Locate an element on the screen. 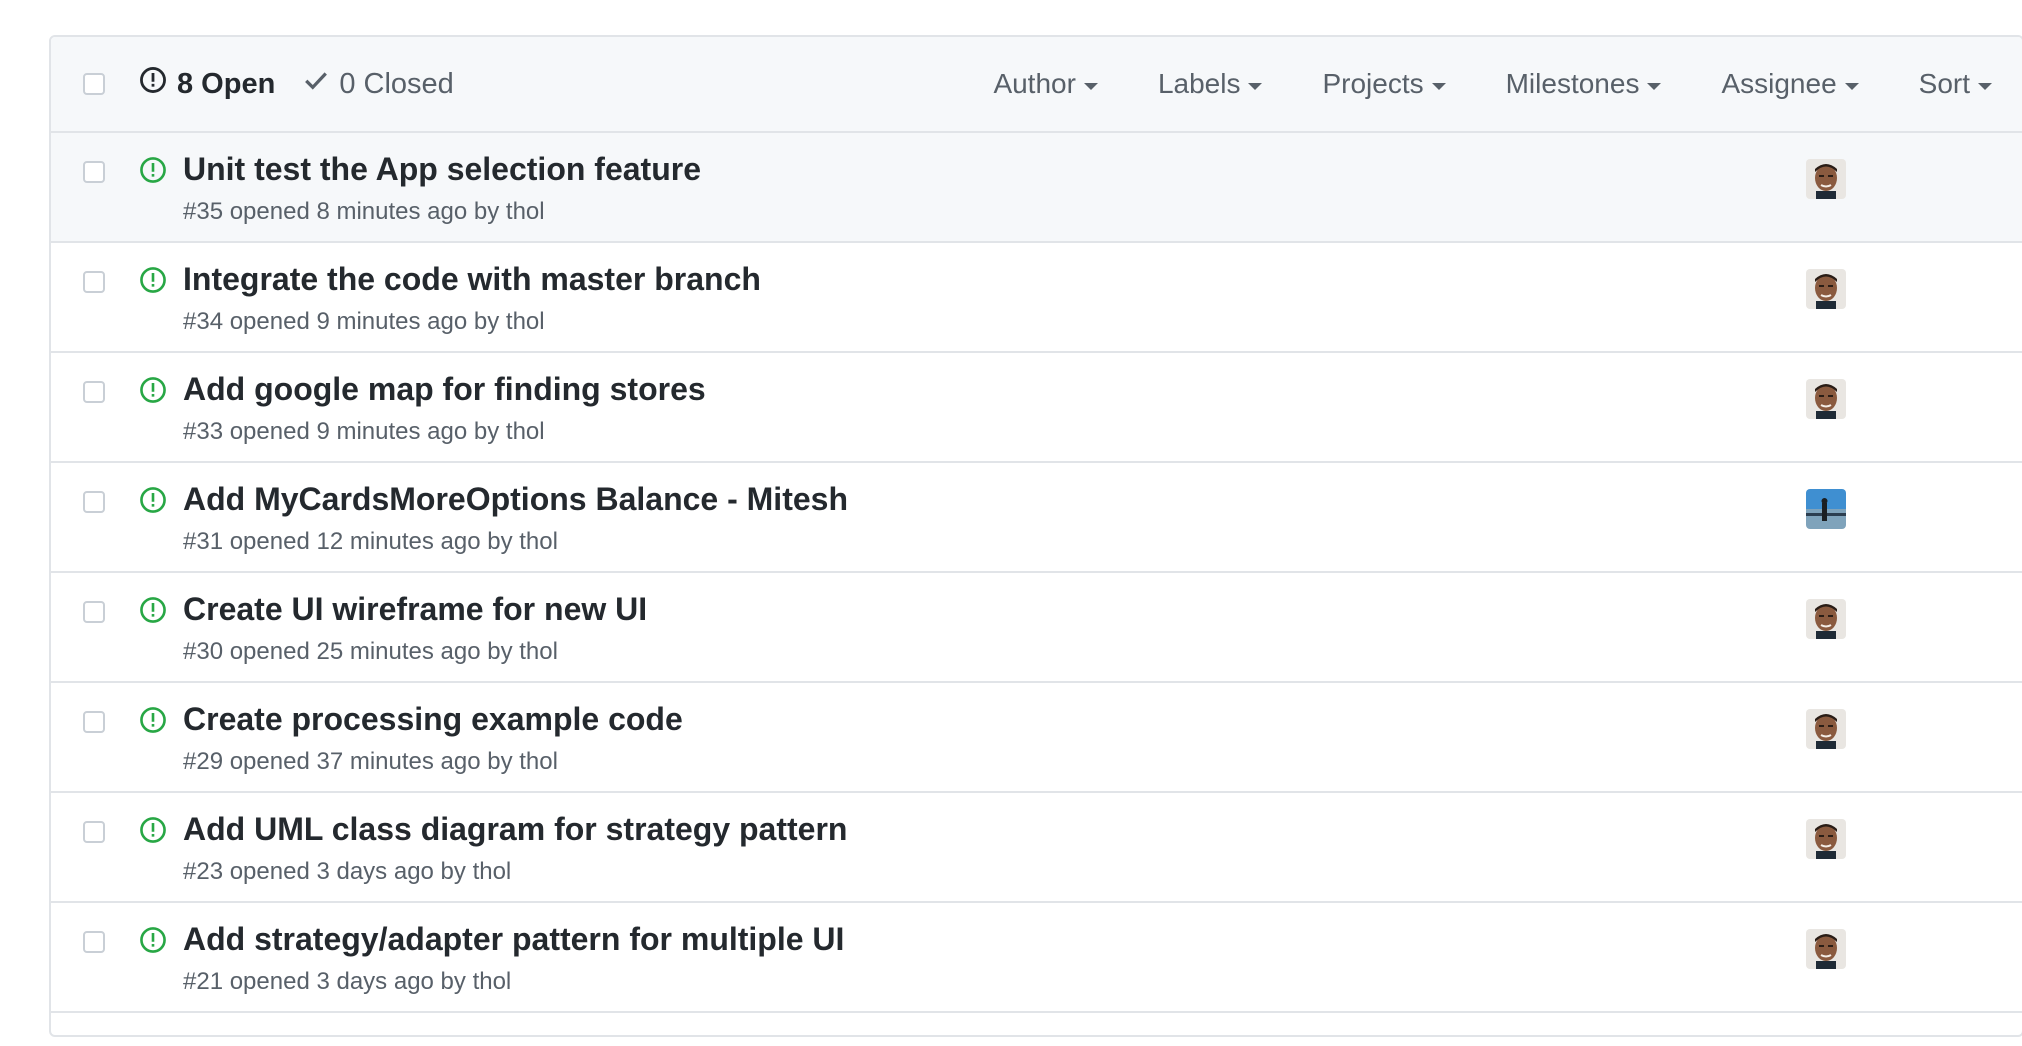 This screenshot has height=1046, width=2022. milestones-filter-label: Milestones is located at coordinates (1572, 83).